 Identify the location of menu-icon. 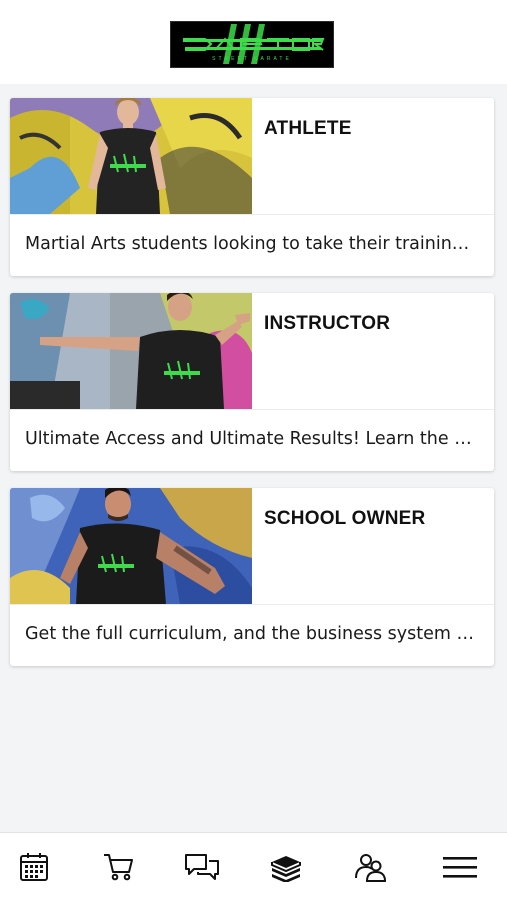
(460, 867).